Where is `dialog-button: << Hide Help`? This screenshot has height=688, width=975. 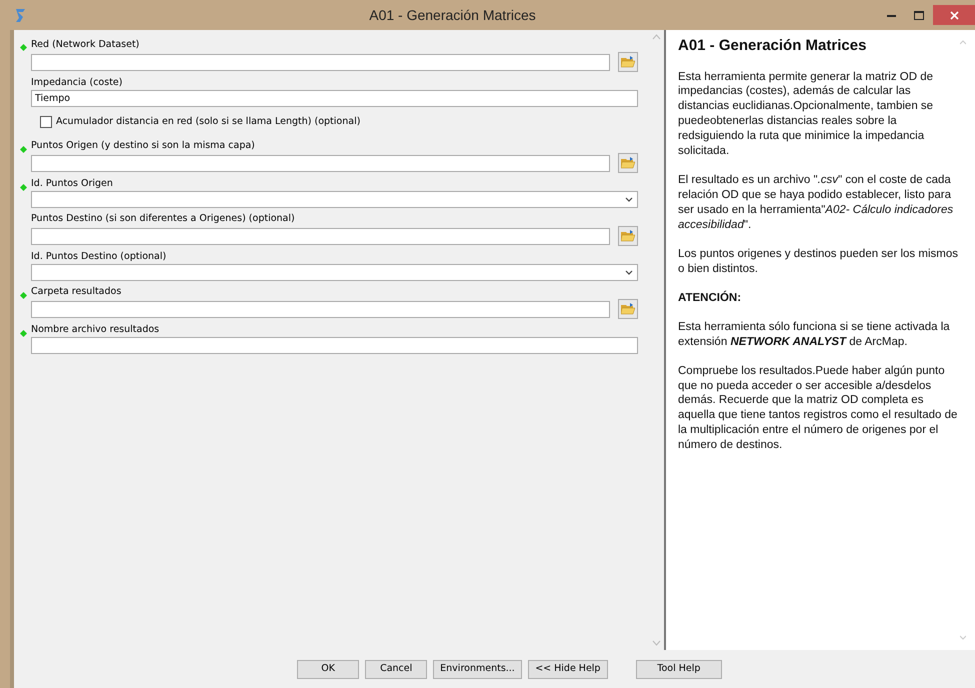
dialog-button: << Hide Help is located at coordinates (568, 669).